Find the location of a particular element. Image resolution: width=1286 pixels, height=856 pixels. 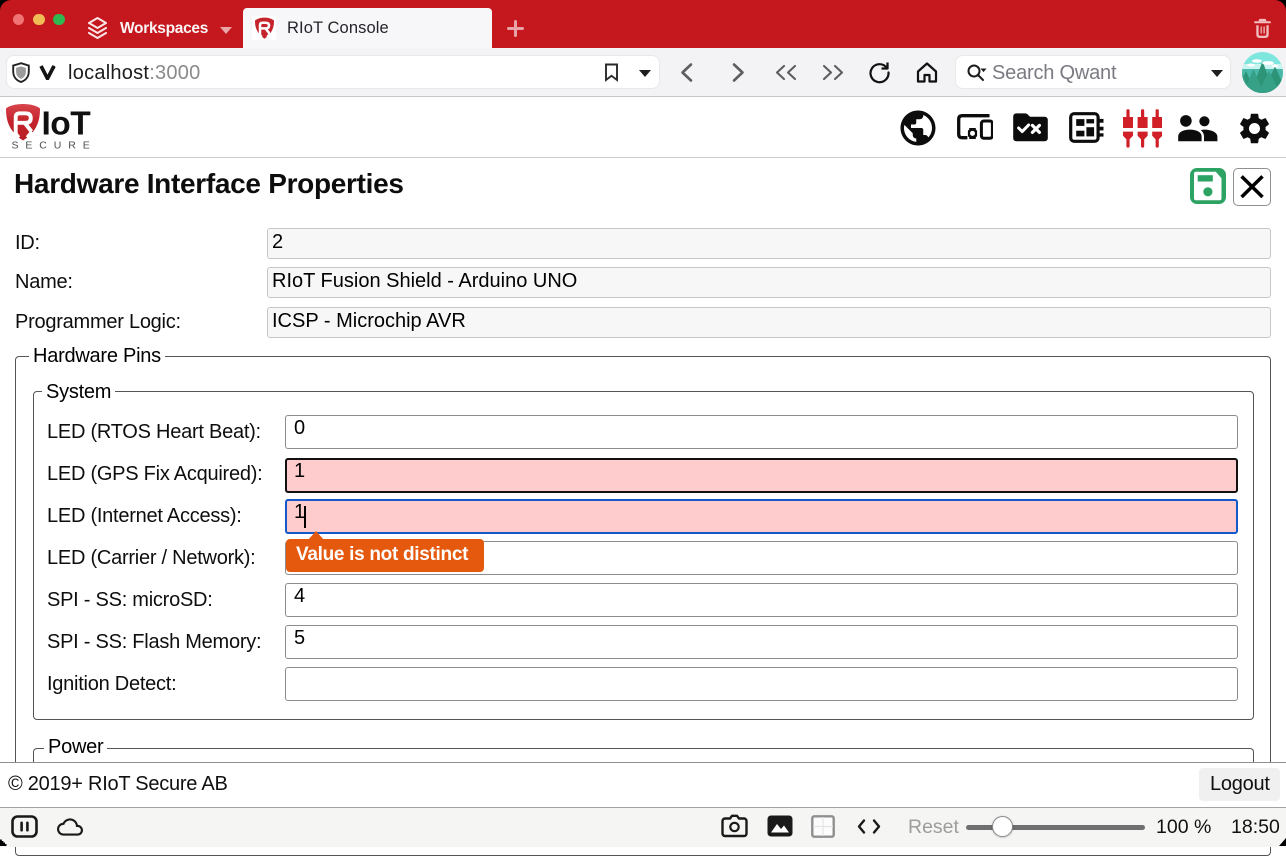

svg-text: SECURE is located at coordinates (54, 145).